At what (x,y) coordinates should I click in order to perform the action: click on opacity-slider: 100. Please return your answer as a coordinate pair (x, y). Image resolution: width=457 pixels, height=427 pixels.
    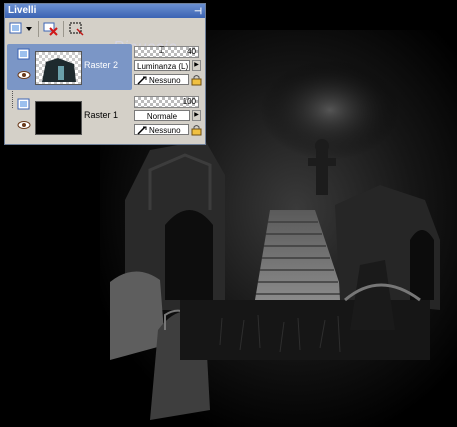
    Looking at the image, I should click on (166, 102).